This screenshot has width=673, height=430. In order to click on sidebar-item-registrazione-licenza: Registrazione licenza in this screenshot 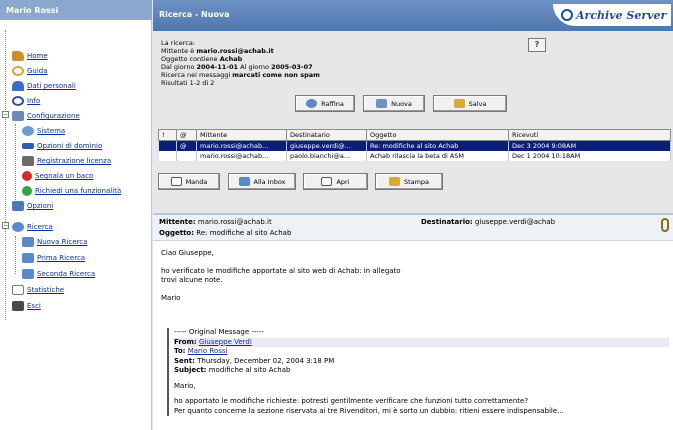, I will do `click(66, 161)`.